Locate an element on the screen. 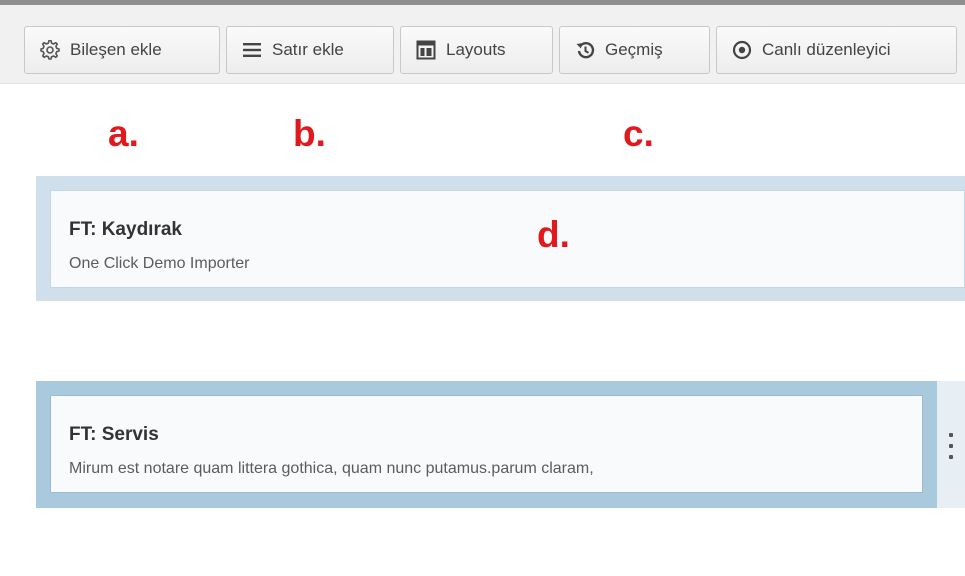 The width and height of the screenshot is (965, 576). live-editor-label: Canlı düzenleyici is located at coordinates (826, 49).